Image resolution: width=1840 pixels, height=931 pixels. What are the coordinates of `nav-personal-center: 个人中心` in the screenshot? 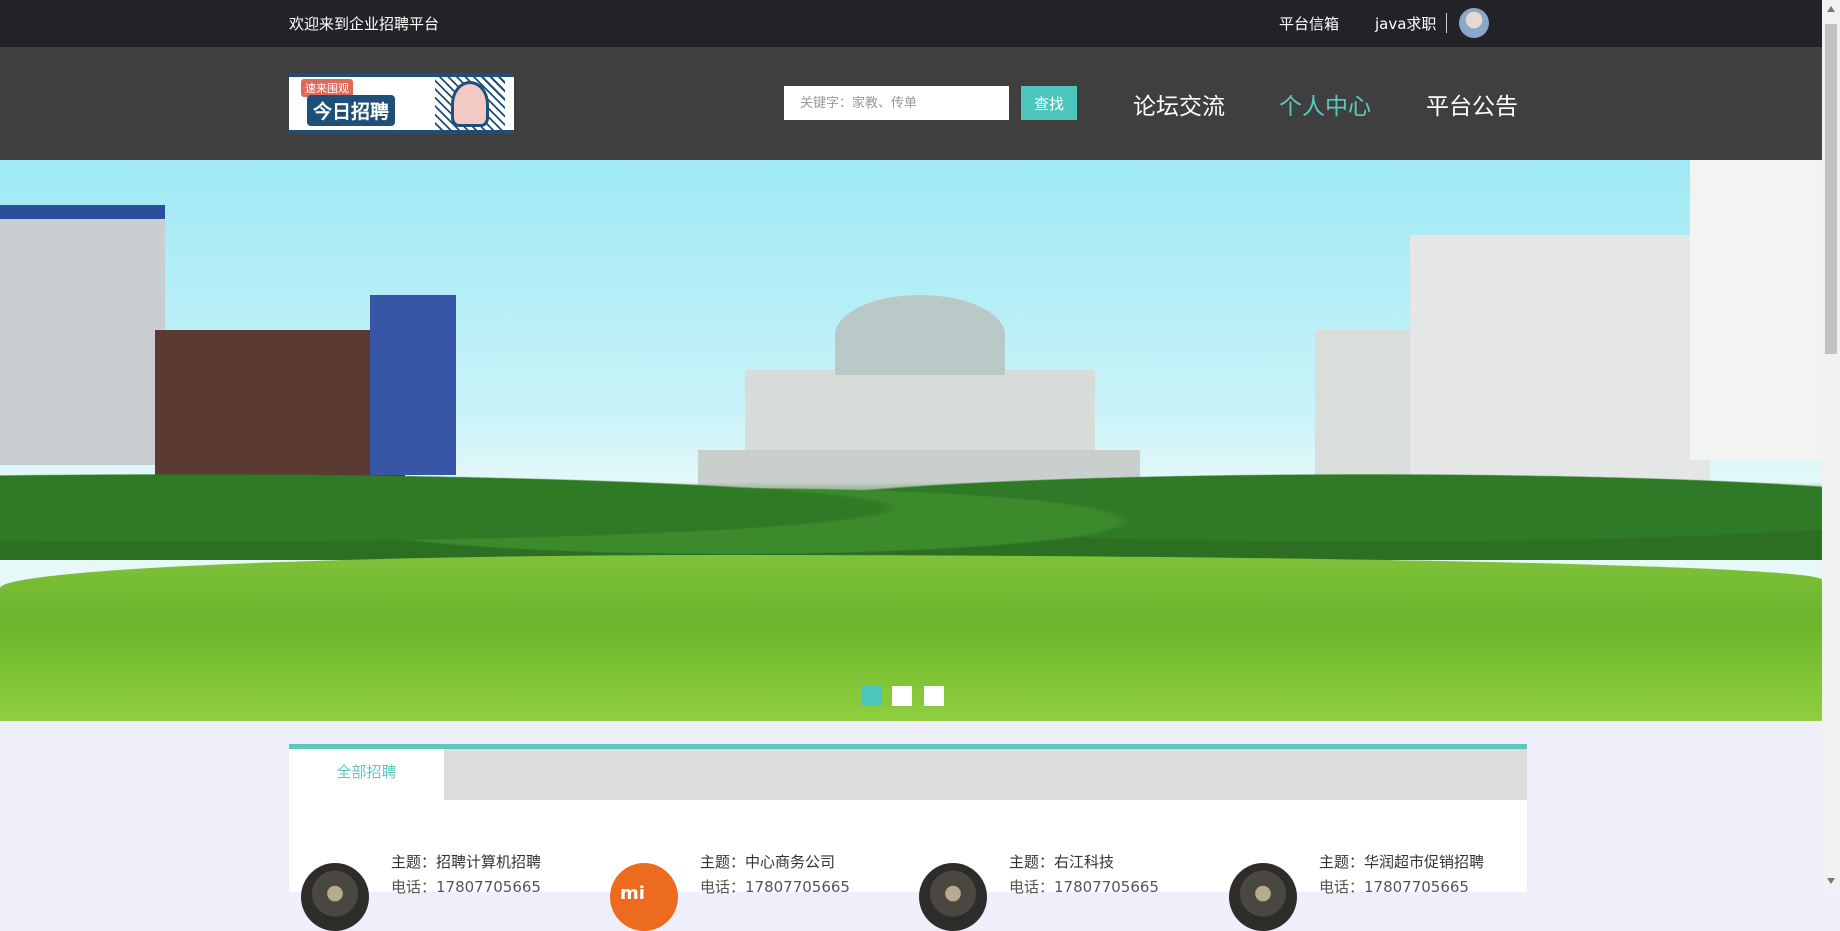 It's located at (1325, 104).